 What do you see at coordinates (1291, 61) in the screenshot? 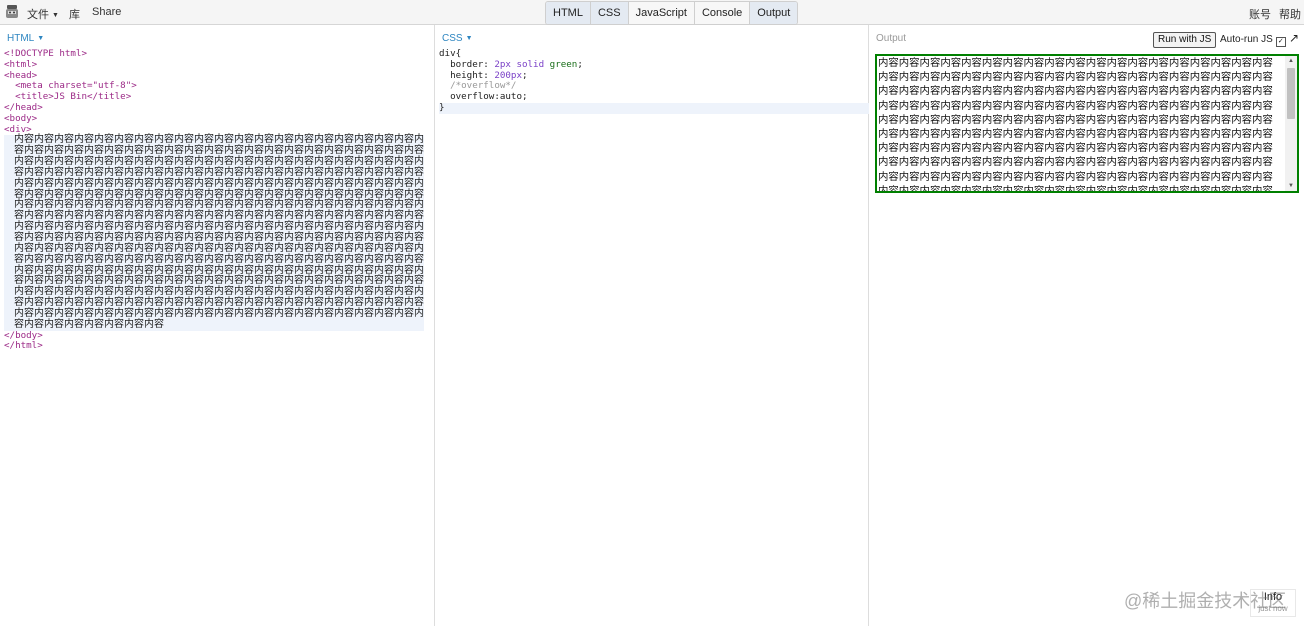
I see `scroll-up-icon: ▲` at bounding box center [1291, 61].